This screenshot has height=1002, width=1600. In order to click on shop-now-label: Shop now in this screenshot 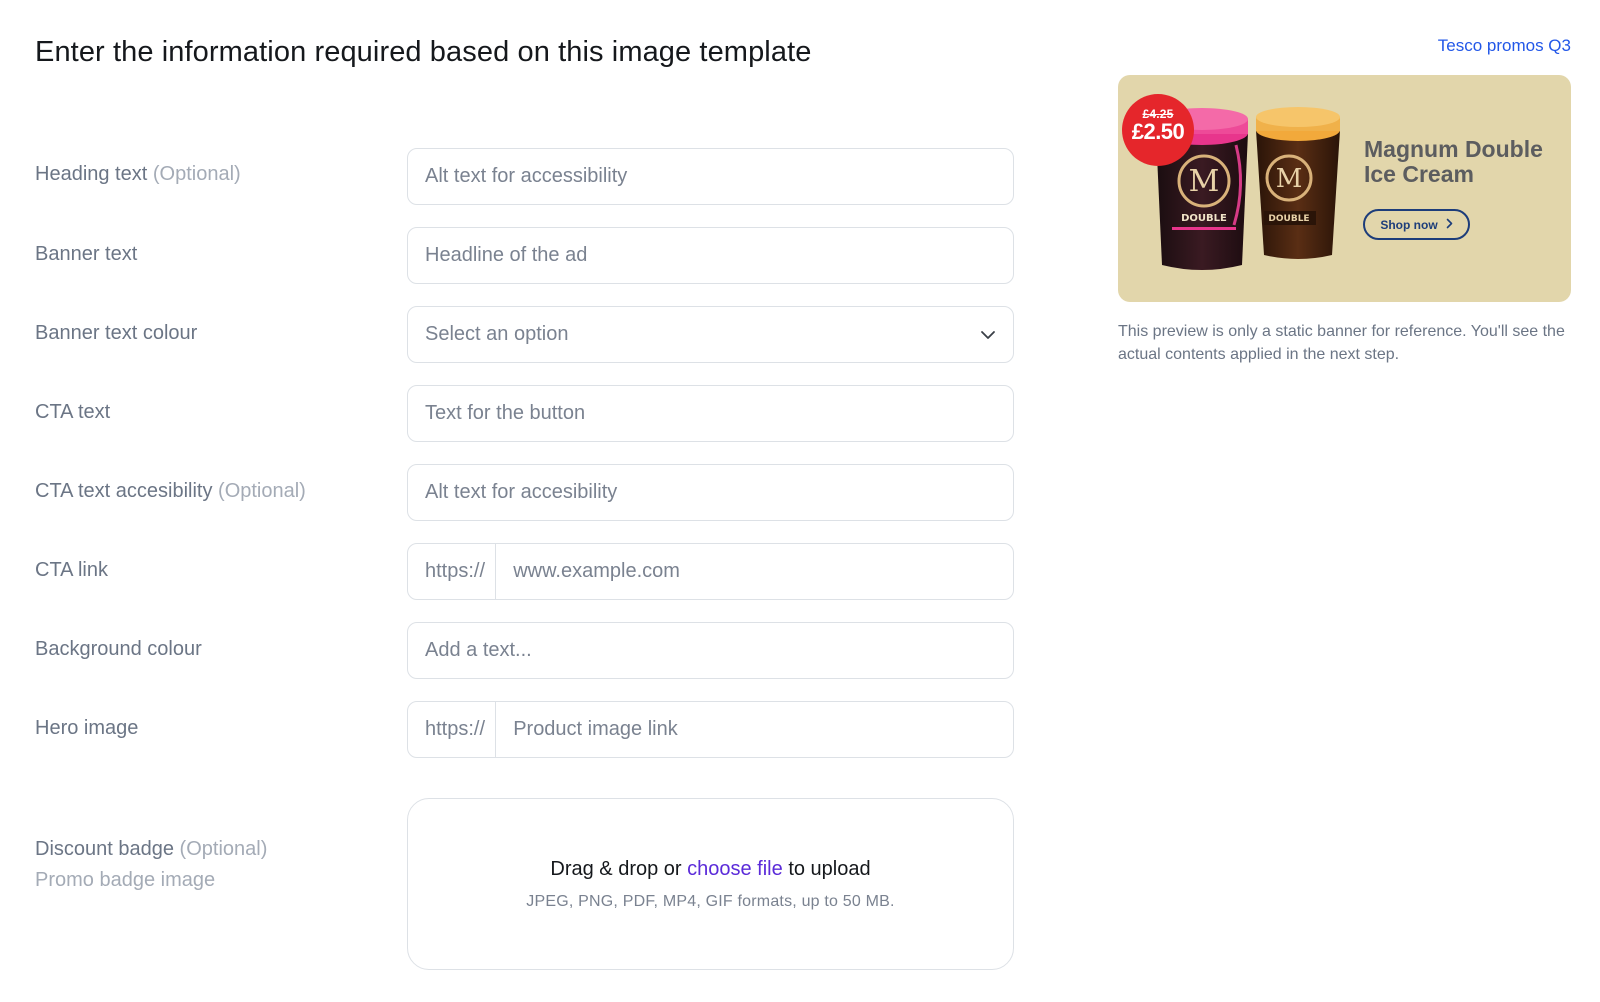, I will do `click(1409, 224)`.